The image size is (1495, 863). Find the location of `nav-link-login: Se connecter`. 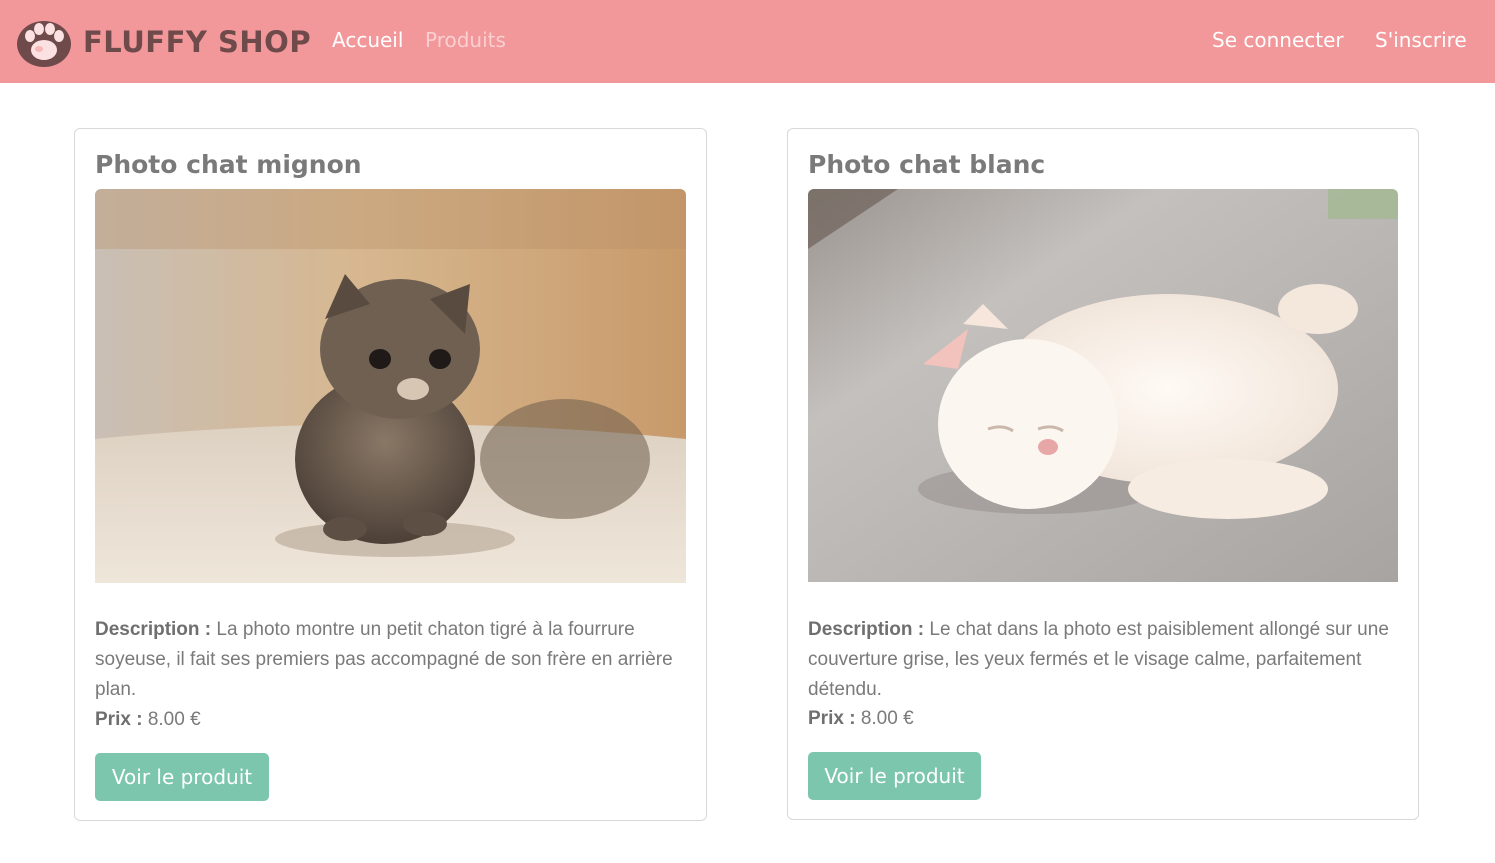

nav-link-login: Se connecter is located at coordinates (1278, 40).